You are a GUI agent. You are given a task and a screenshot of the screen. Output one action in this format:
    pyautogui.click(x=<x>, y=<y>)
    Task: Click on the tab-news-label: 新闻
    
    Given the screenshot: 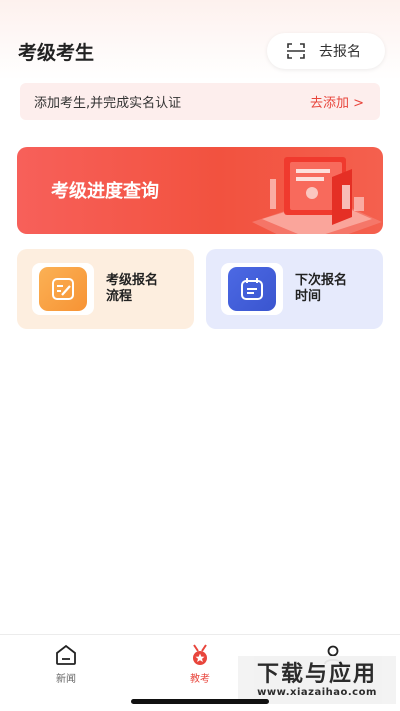 What is the action you would take?
    pyautogui.click(x=66, y=679)
    